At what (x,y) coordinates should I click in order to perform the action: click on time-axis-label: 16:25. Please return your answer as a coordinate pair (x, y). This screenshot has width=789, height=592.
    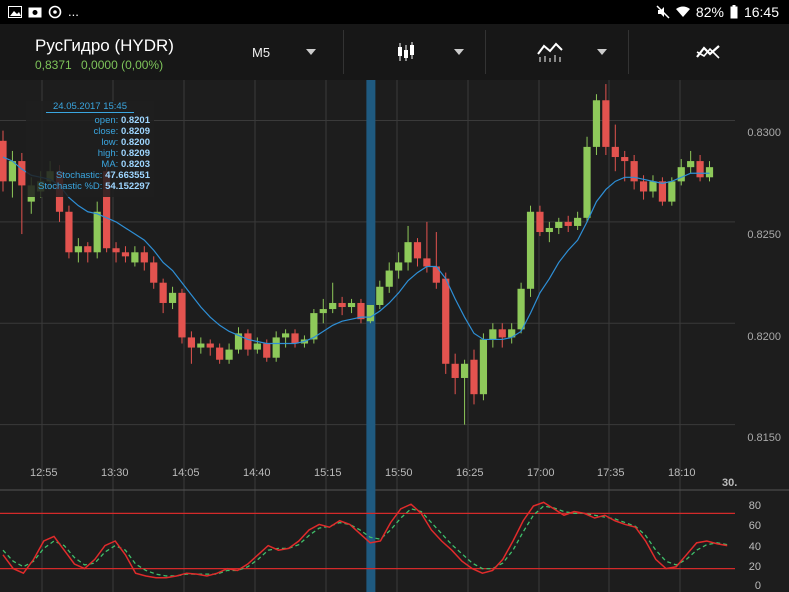
    Looking at the image, I should click on (470, 473).